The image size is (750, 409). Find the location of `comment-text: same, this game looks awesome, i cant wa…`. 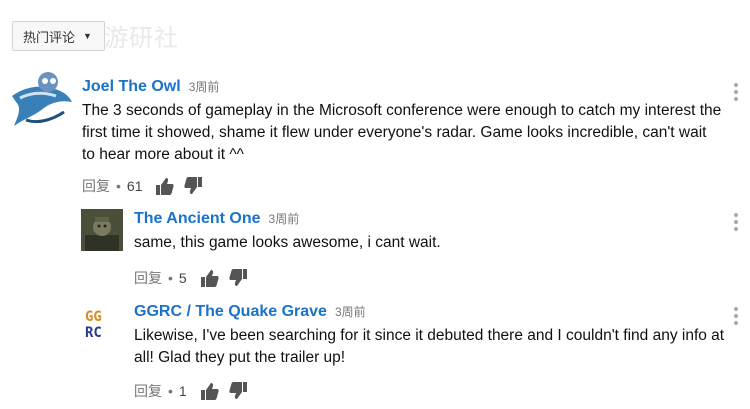

comment-text: same, this game looks awesome, i cant wa… is located at coordinates (287, 242).